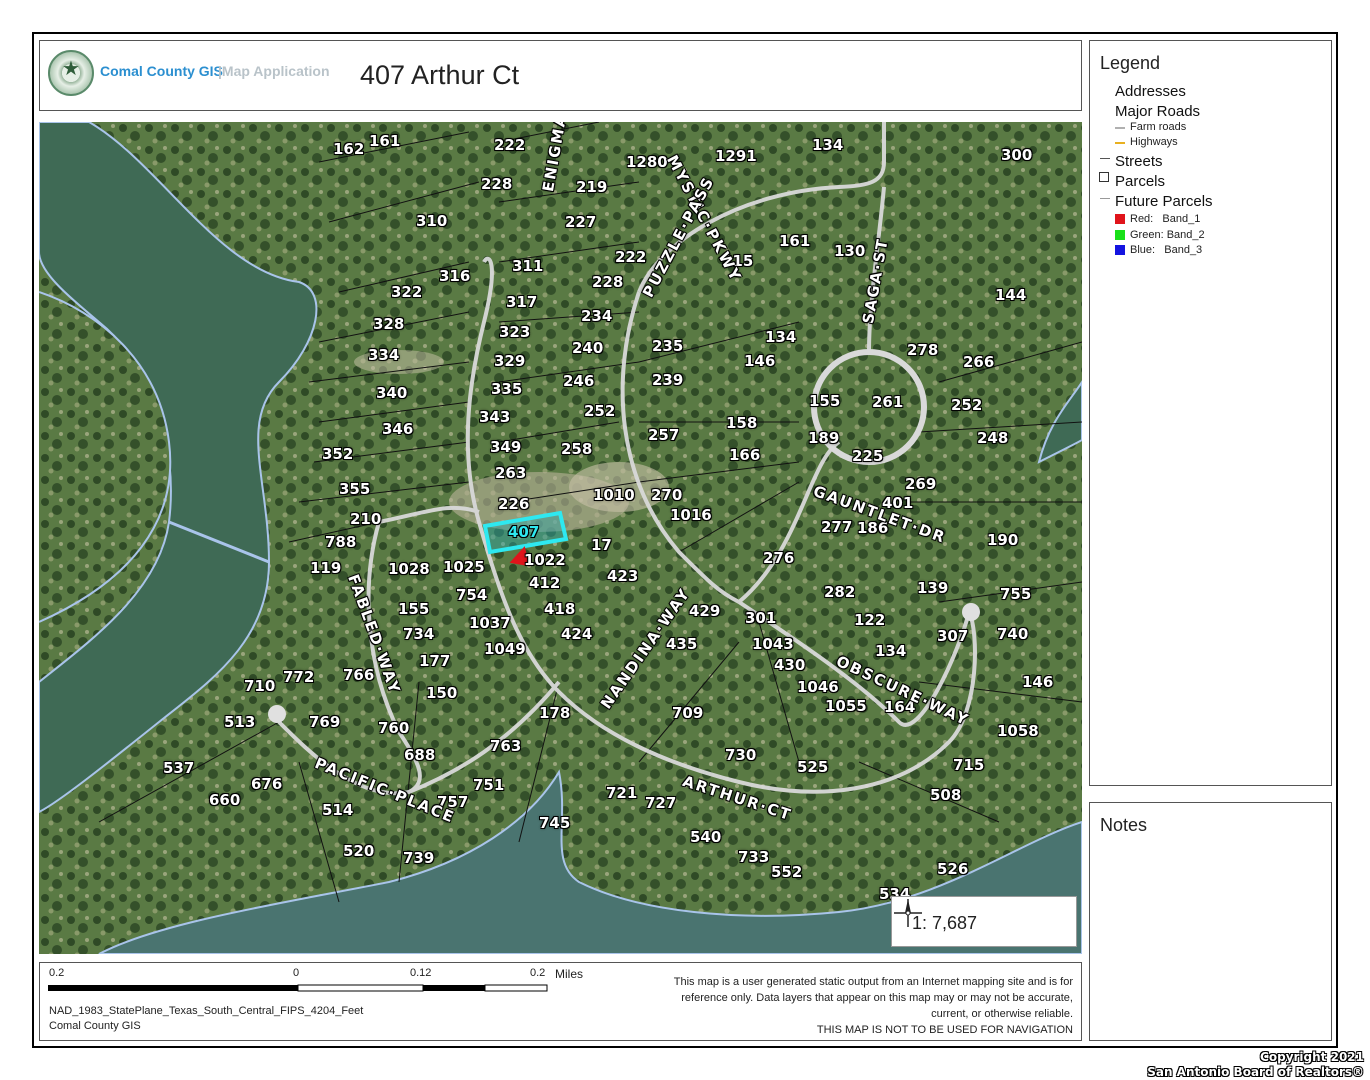 This screenshot has width=1370, height=1080. Describe the element at coordinates (647, 162) in the screenshot. I see `parcel-label: 1280` at that location.